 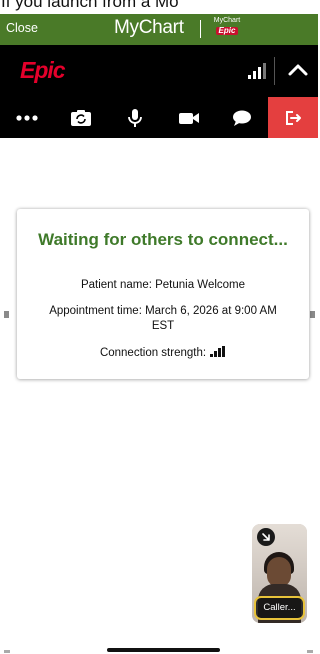 I want to click on footer-mark-right, so click(x=310, y=651).